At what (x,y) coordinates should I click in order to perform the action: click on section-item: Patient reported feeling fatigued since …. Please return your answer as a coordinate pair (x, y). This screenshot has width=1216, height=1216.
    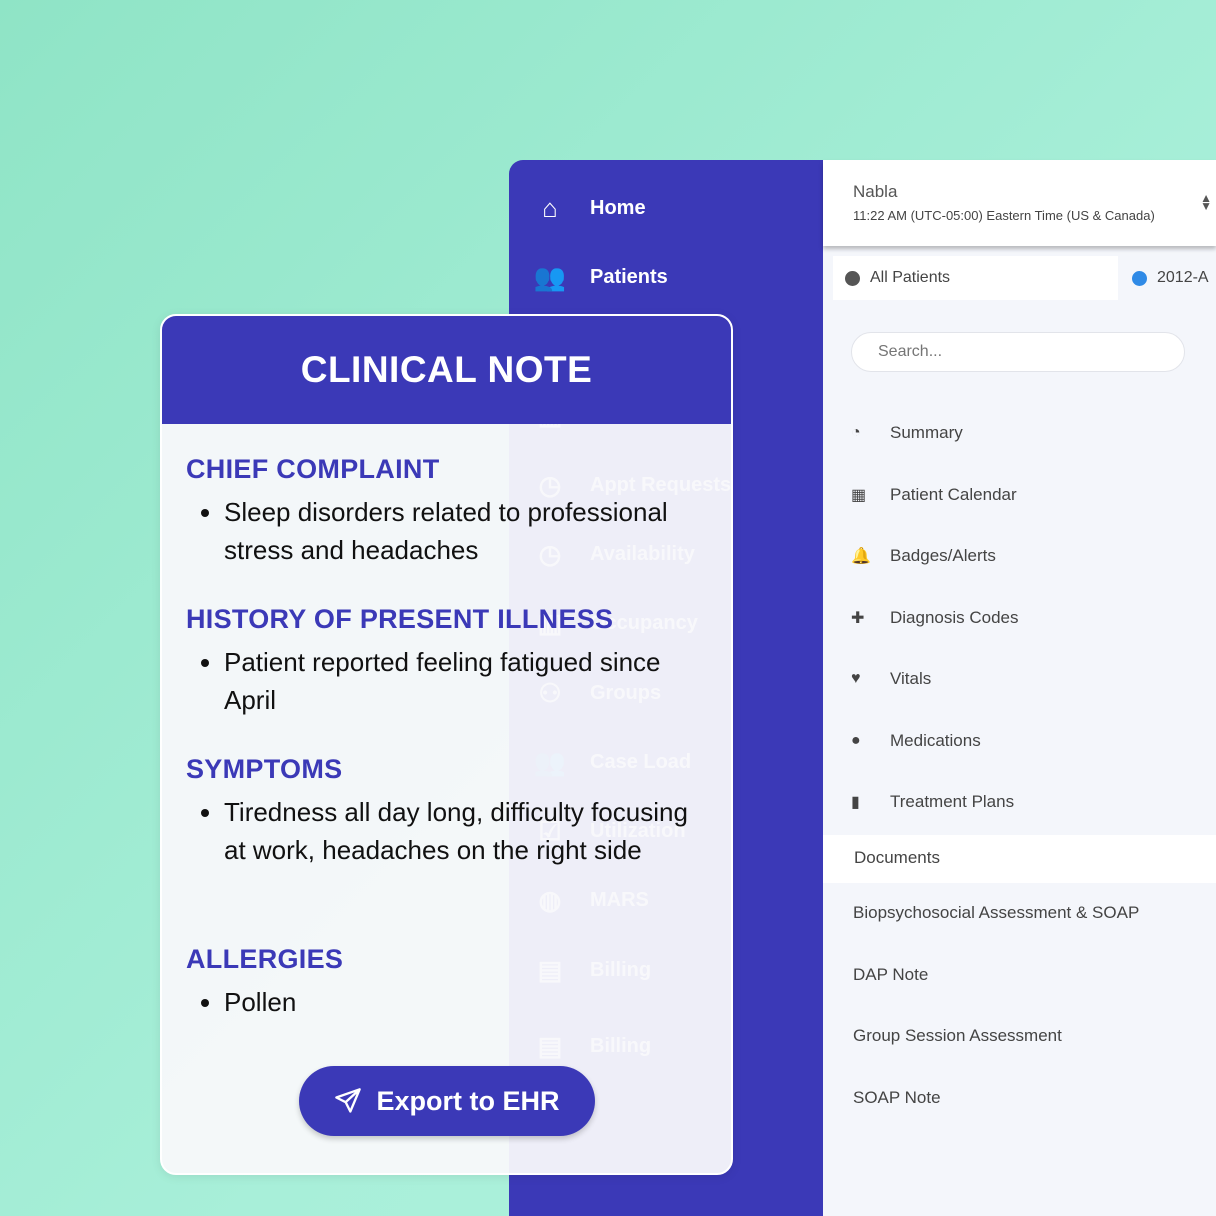
    Looking at the image, I should click on (467, 681).